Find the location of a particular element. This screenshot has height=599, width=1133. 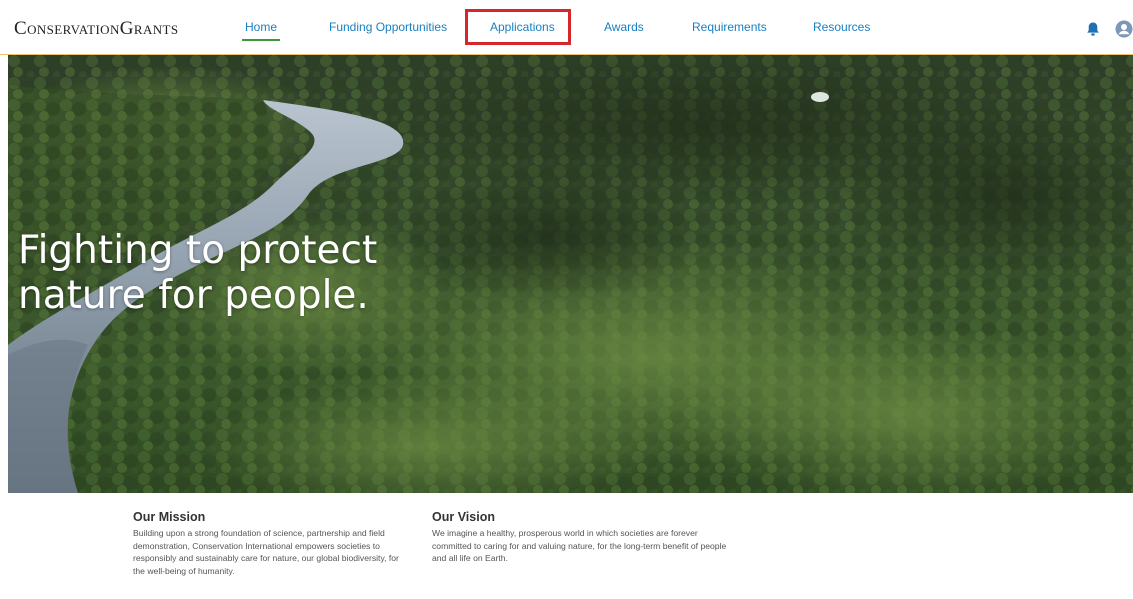

user-avatar-icon is located at coordinates (1124, 29).